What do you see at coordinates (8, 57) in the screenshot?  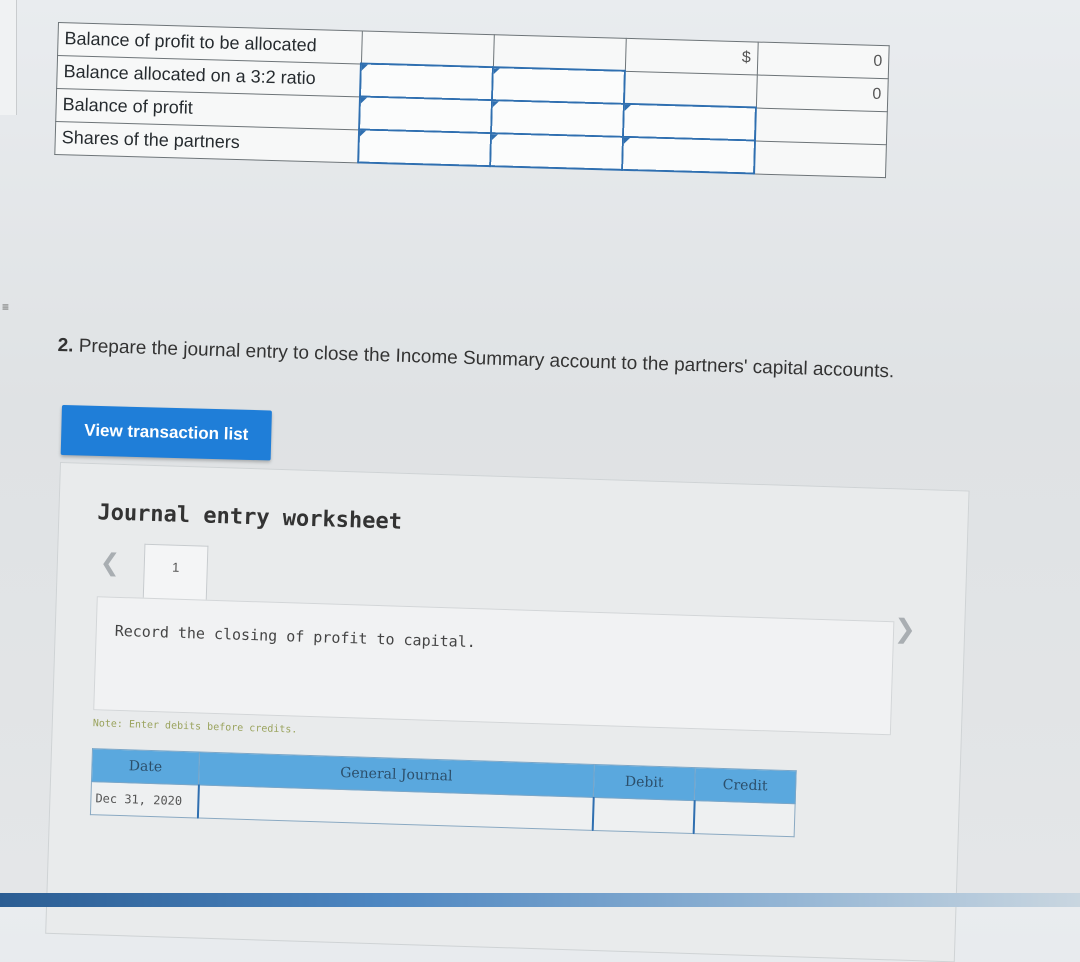 I see `left-panel-edge` at bounding box center [8, 57].